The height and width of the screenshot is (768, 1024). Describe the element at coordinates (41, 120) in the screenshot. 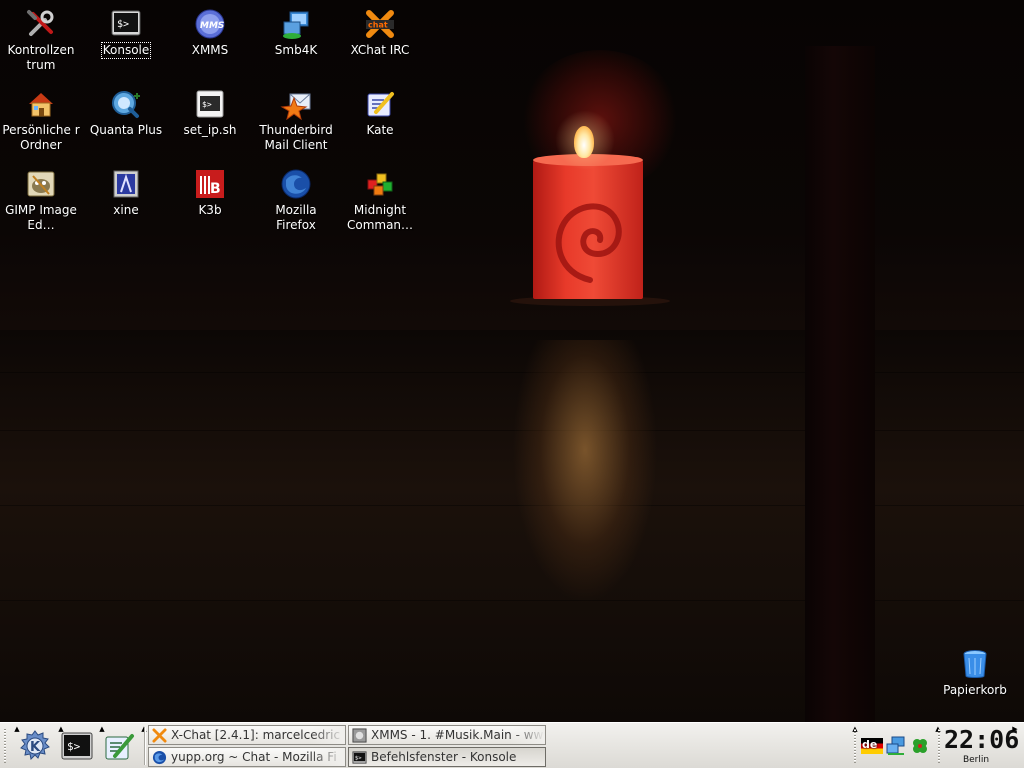

I see `desktop-icon-home-folder: Persönliche r Ordner` at that location.